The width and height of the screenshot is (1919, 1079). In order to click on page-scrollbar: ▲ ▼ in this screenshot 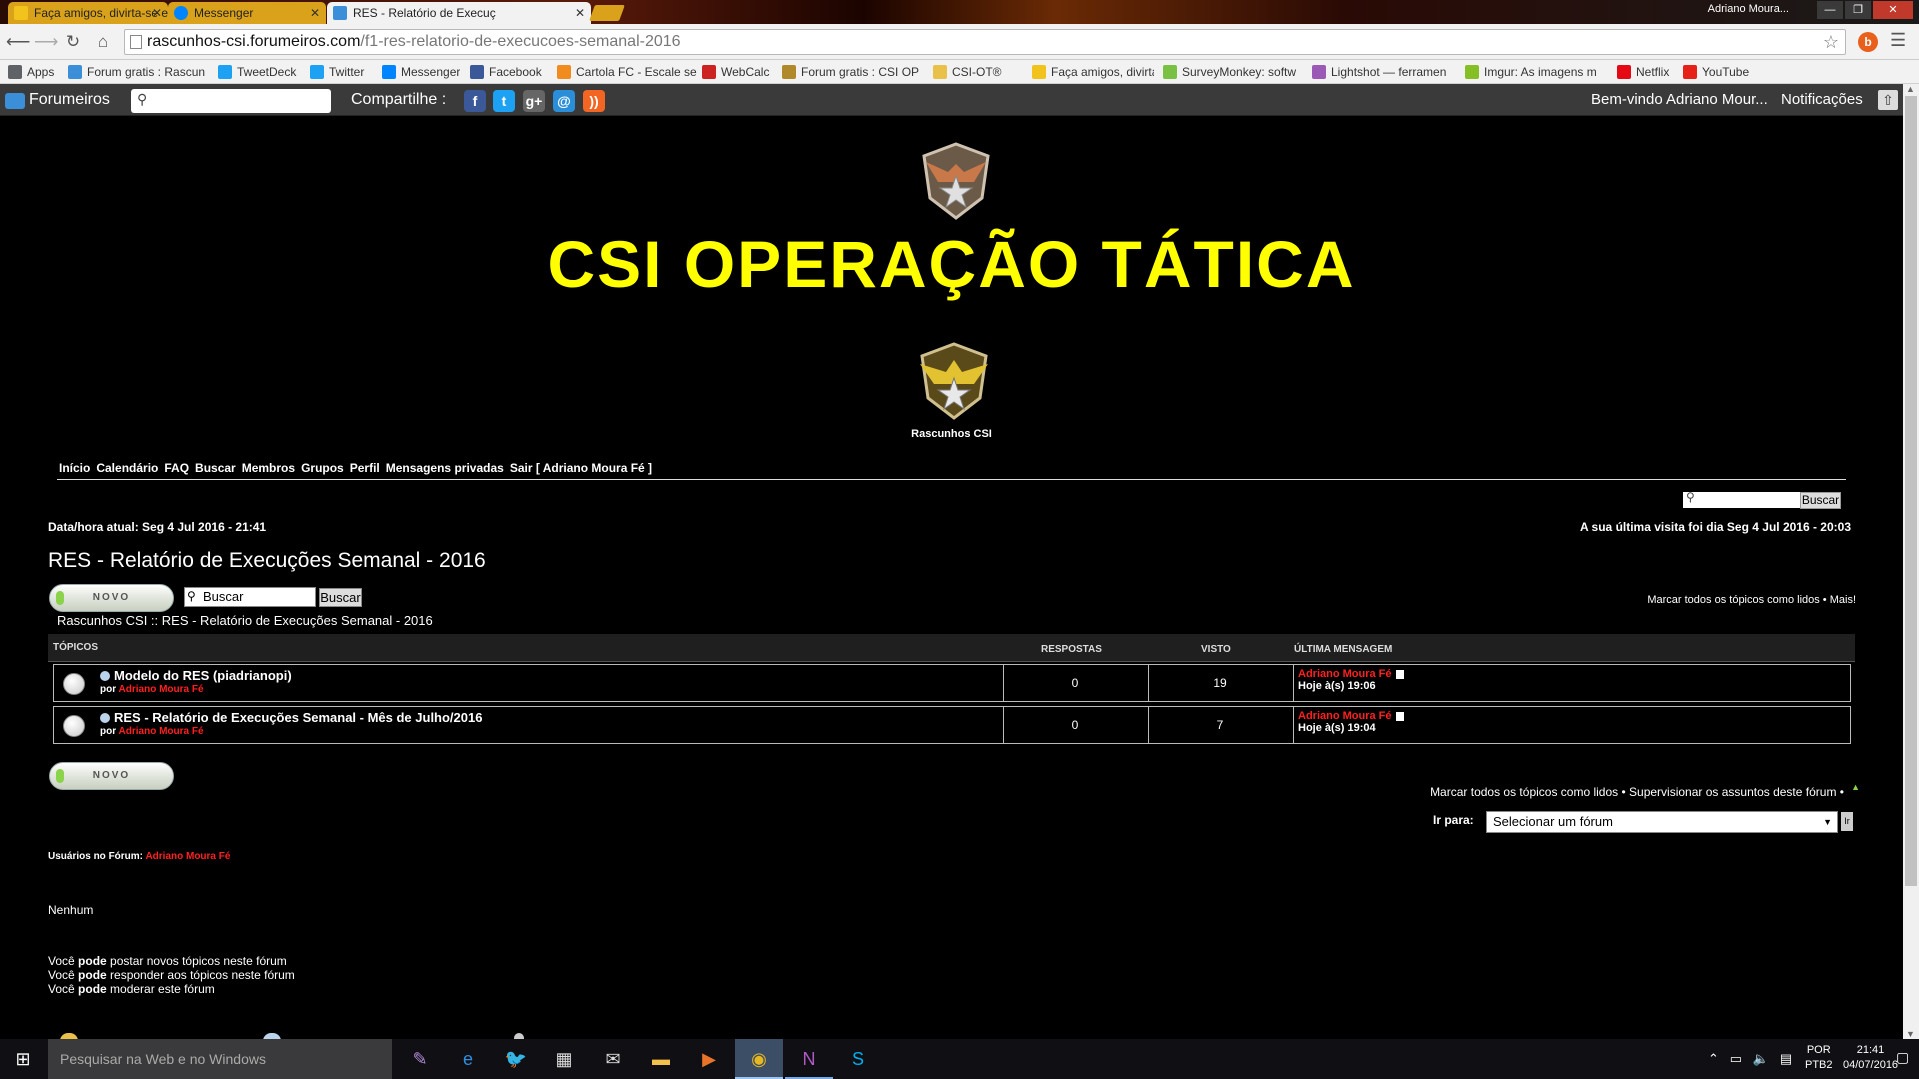, I will do `click(1911, 561)`.